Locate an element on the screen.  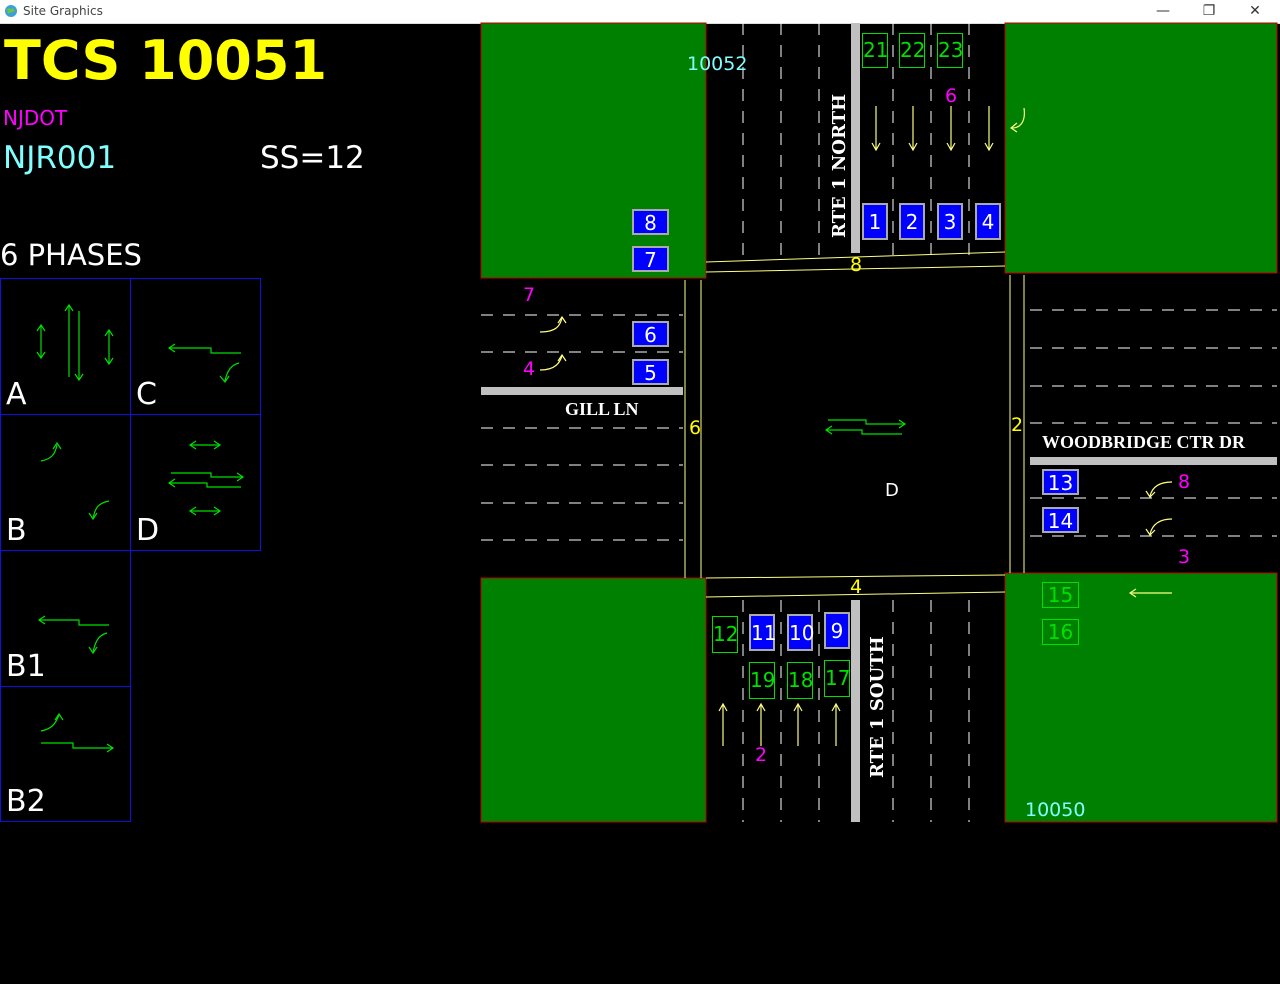
detector-17: 17 is located at coordinates (837, 678).